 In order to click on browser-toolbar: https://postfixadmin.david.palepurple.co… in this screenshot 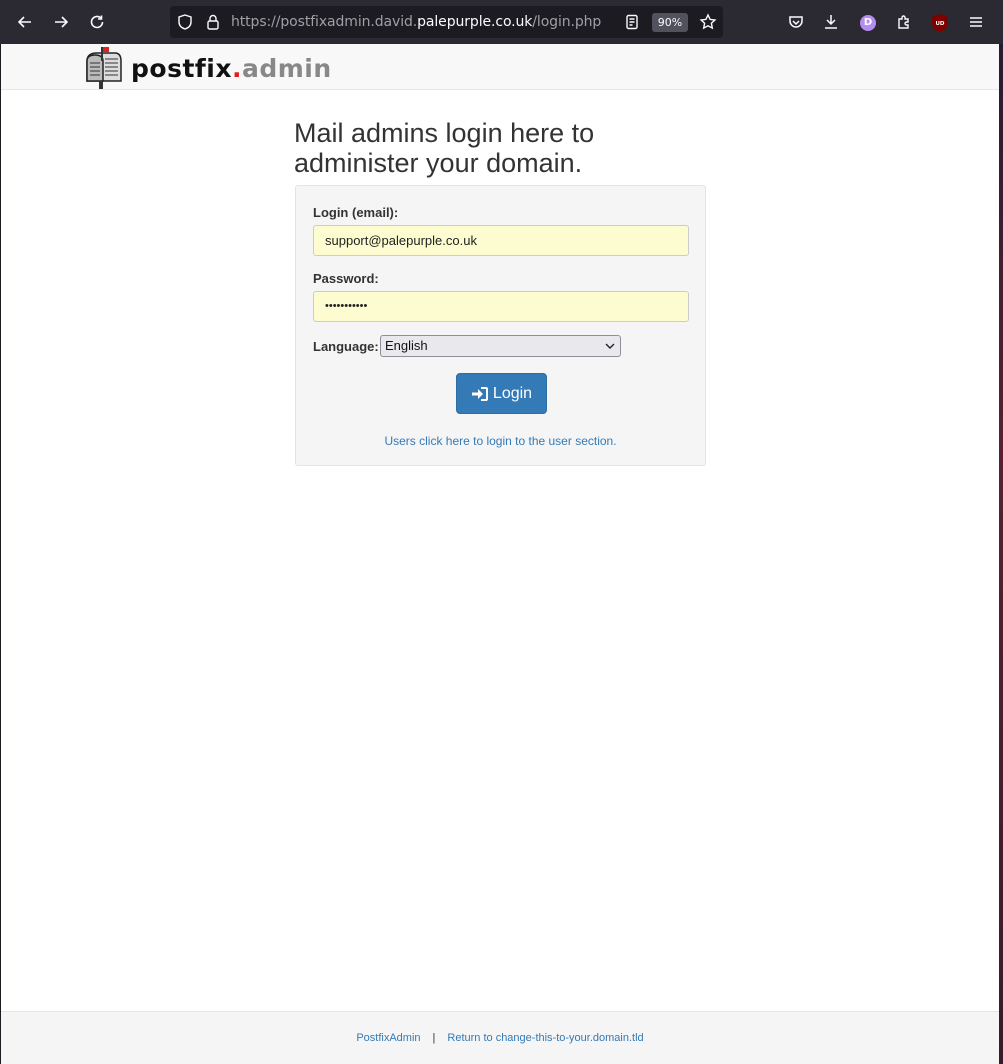, I will do `click(501, 22)`.